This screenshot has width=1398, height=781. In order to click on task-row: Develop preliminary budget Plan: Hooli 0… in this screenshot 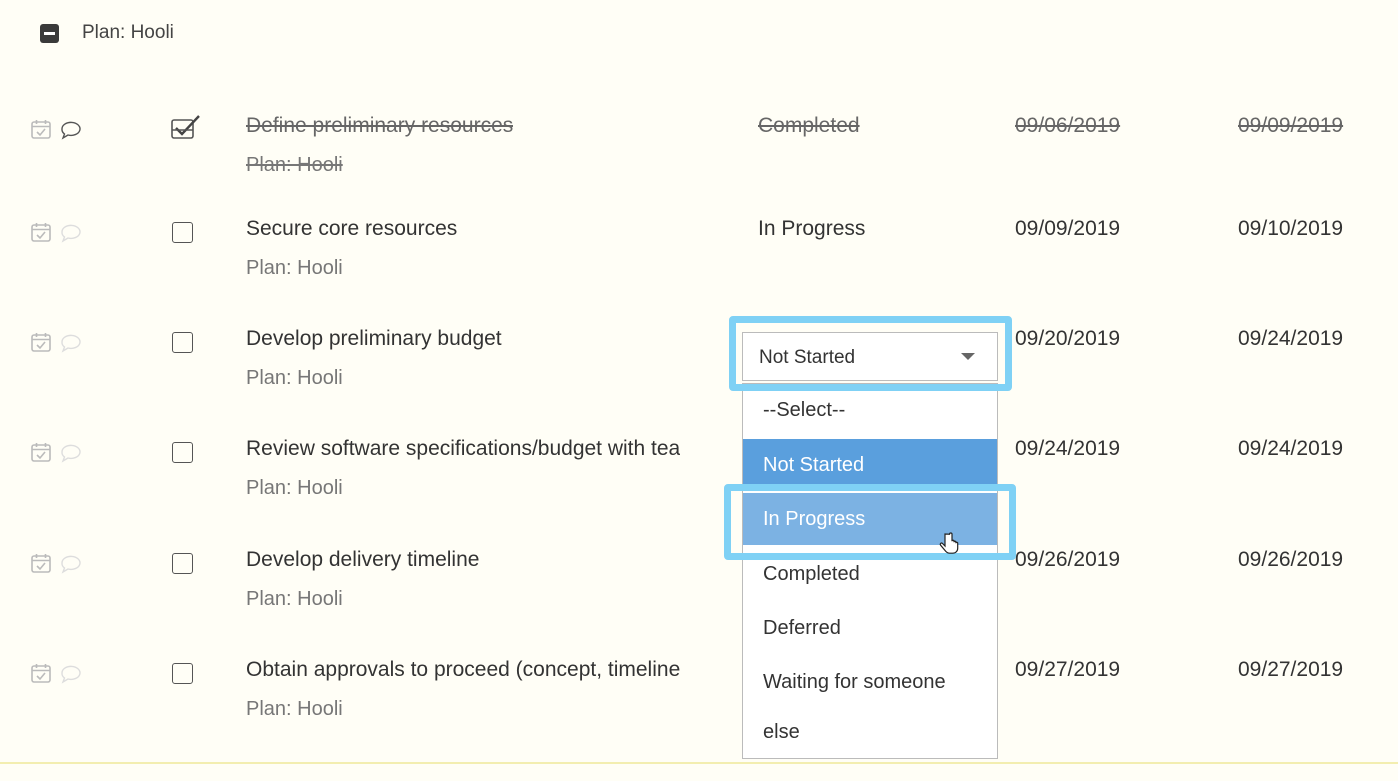, I will do `click(699, 384)`.